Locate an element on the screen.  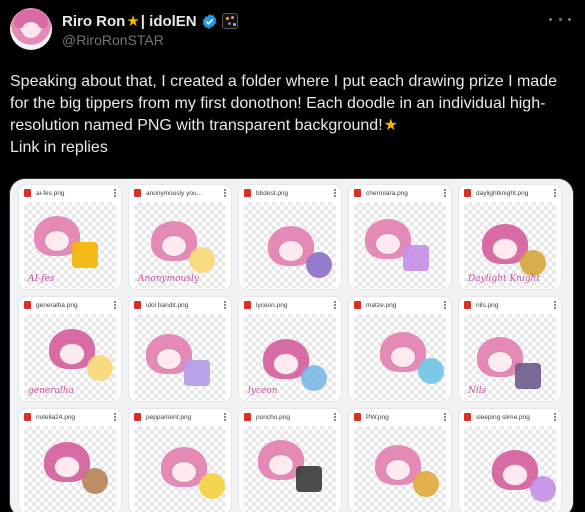
file-tile-header: generalha.png is located at coordinates (70, 305).